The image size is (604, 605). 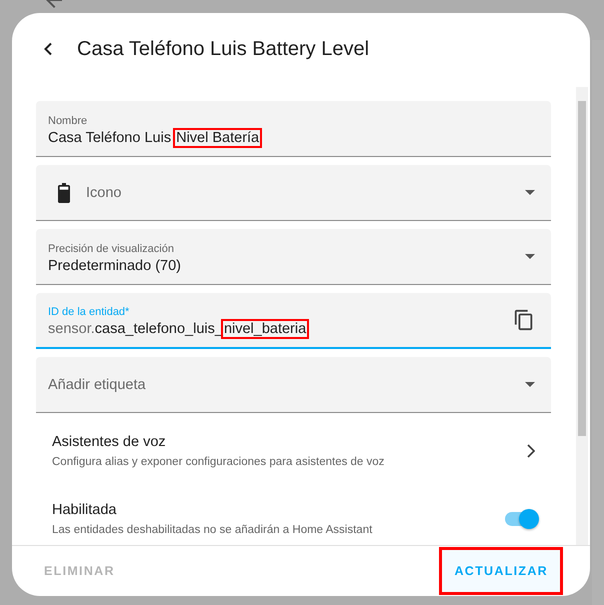 What do you see at coordinates (293, 385) in the screenshot?
I see `select-field: Añadir etiqueta` at bounding box center [293, 385].